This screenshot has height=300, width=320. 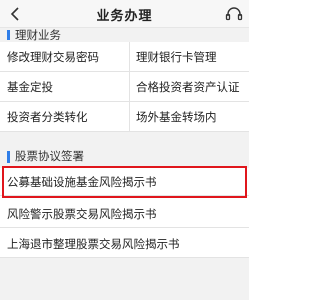 I want to click on section-title: 理财业务, so click(x=38, y=35).